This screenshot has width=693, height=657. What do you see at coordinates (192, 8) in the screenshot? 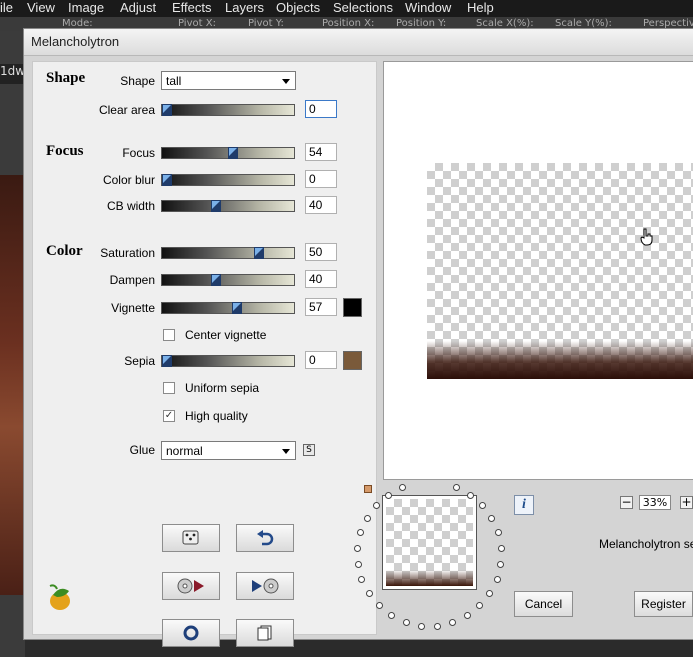
I see `menu-effects: Effects` at bounding box center [192, 8].